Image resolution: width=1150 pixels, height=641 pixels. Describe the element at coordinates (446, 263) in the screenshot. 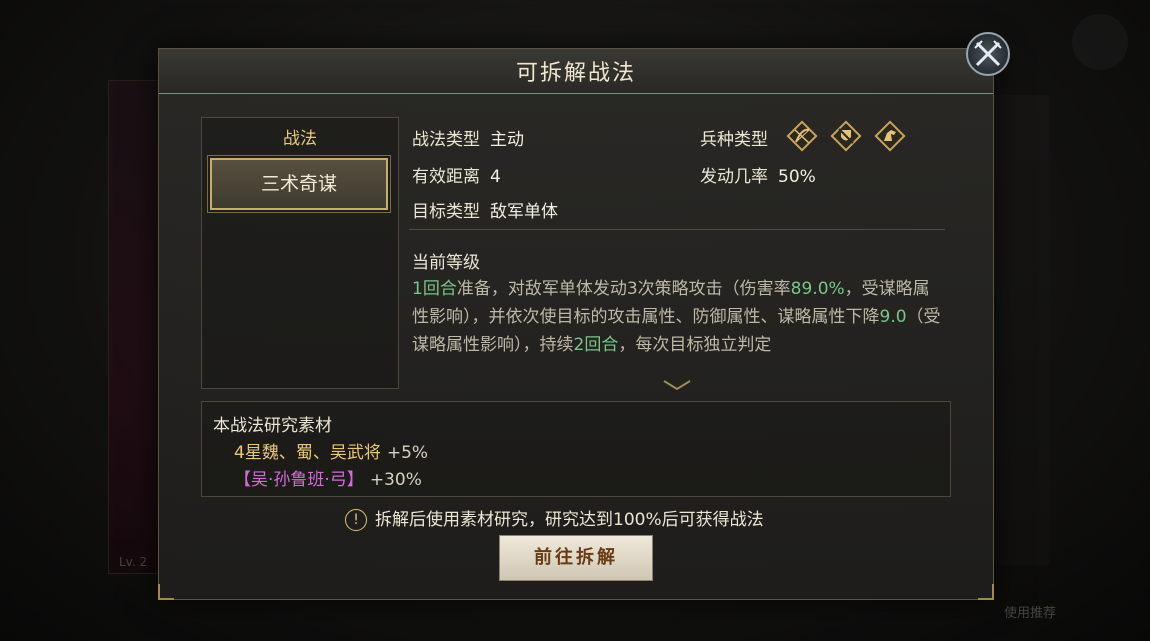

I see `current-level-title: 当前等级` at that location.